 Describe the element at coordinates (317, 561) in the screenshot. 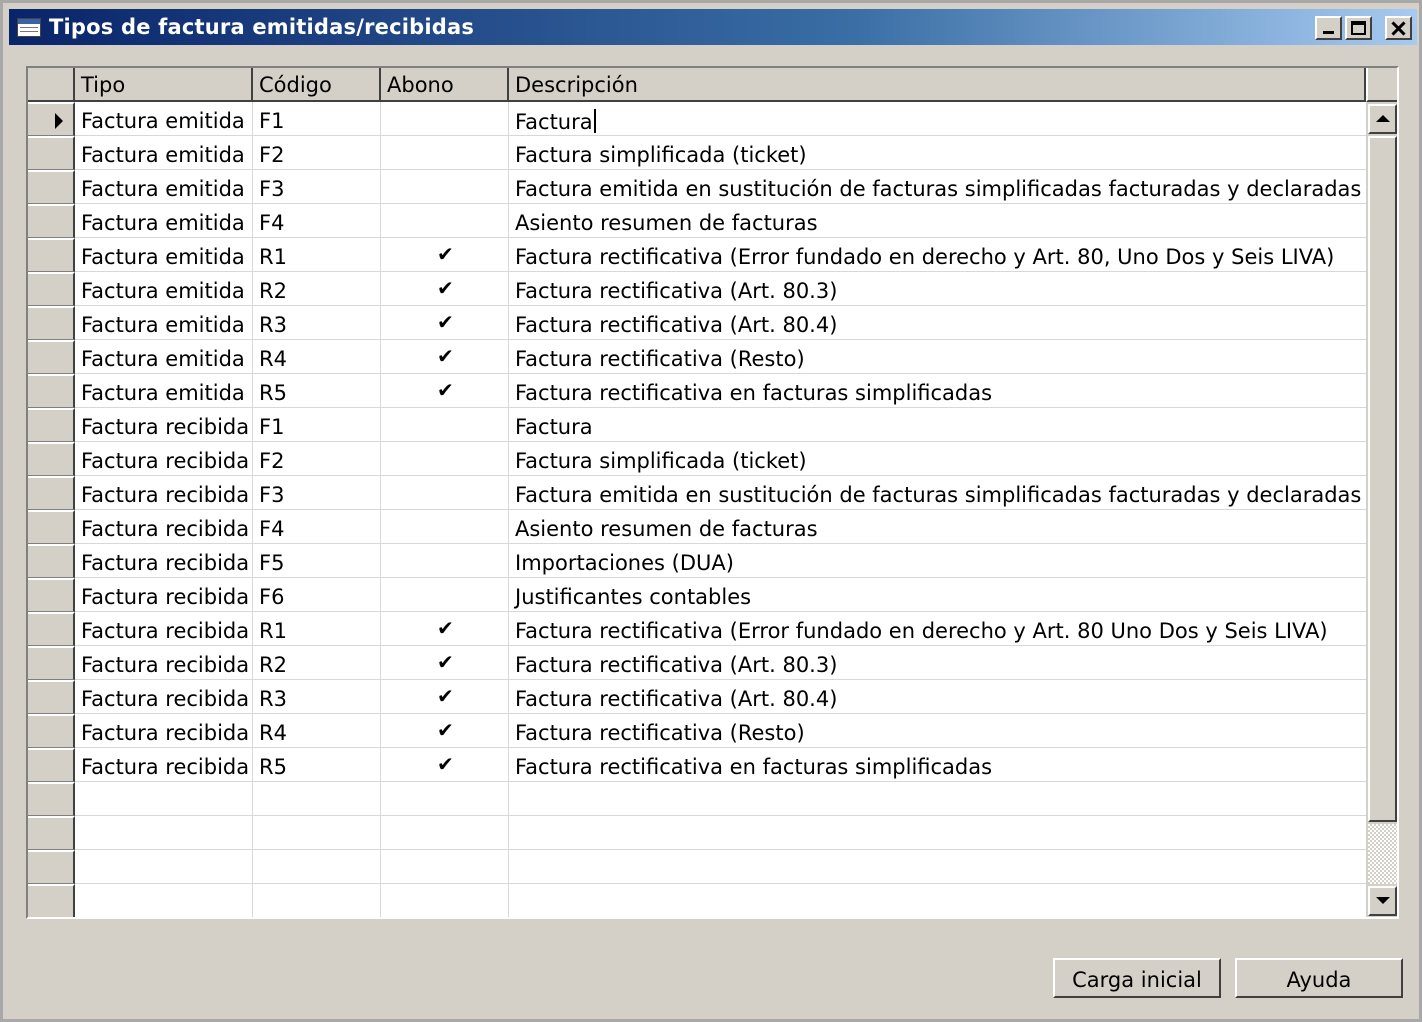

I see `cell-codigo: F5` at that location.